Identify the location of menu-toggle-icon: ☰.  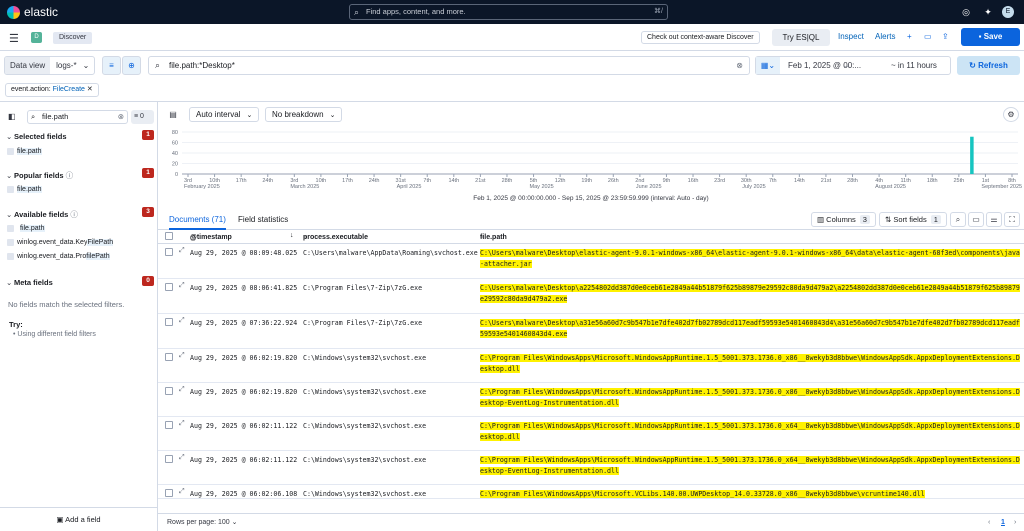
(14, 38).